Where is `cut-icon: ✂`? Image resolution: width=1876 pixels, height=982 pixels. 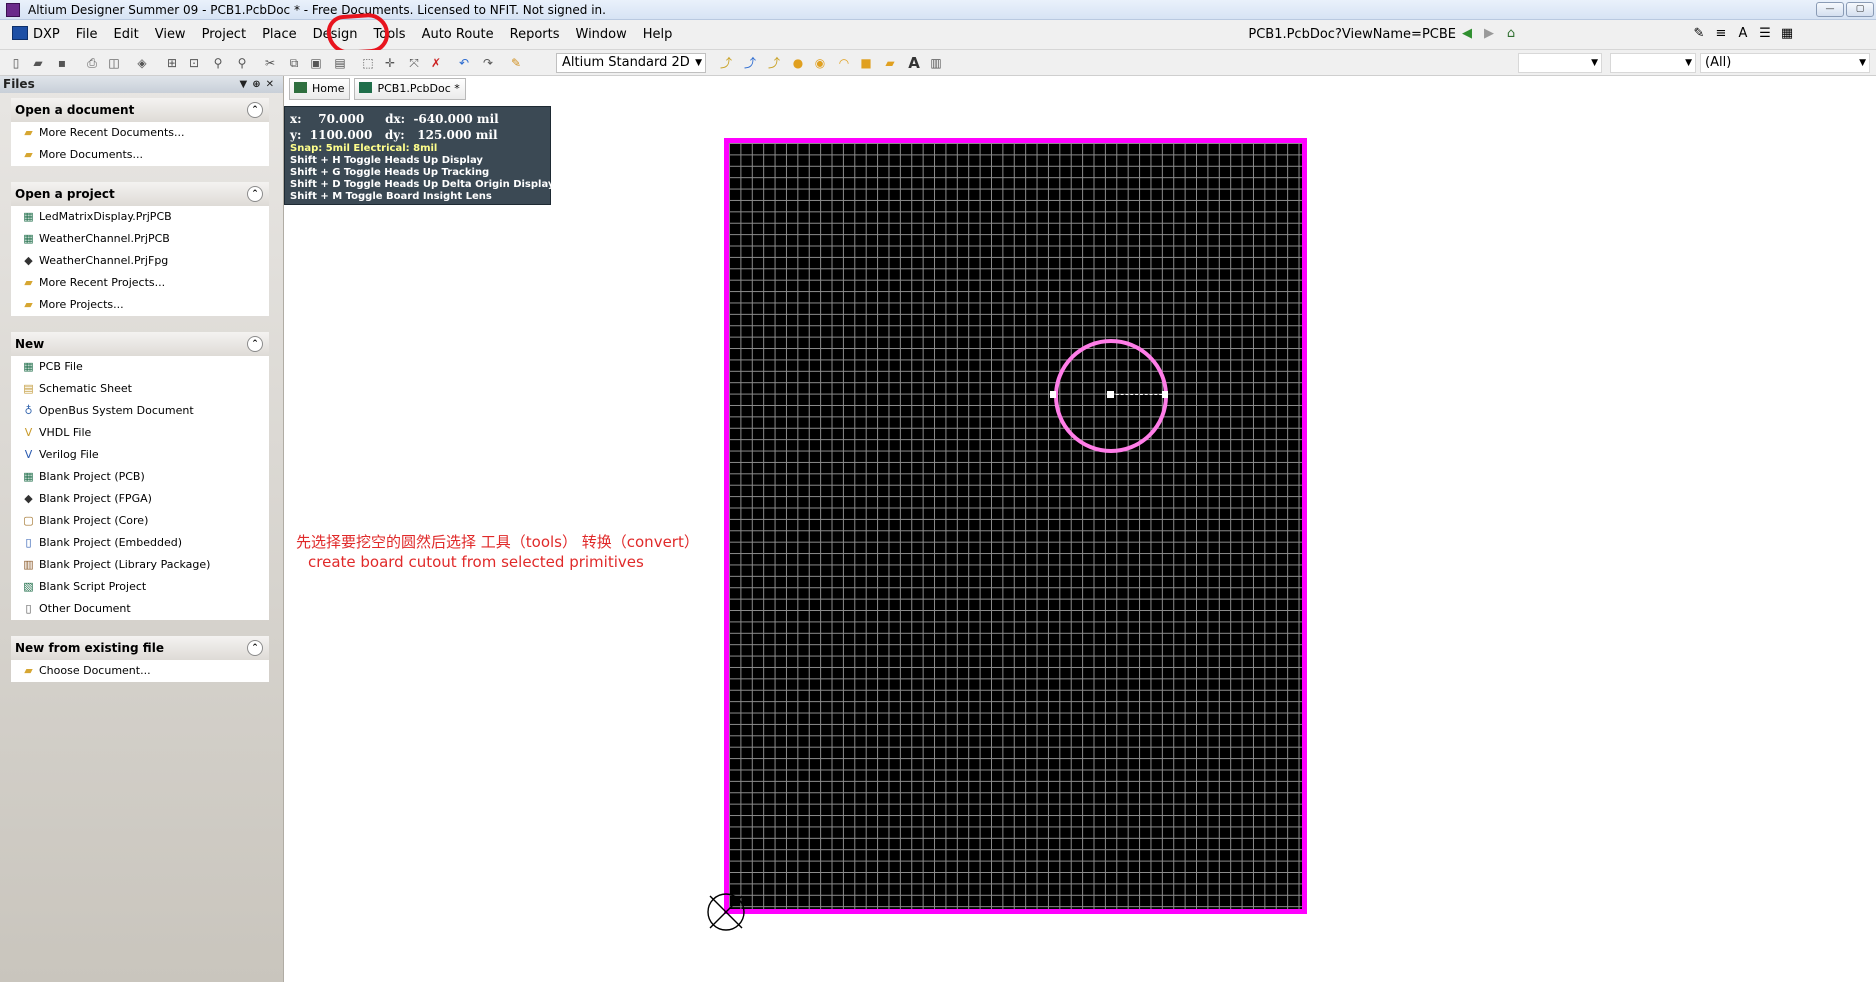
cut-icon: ✂ is located at coordinates (270, 63).